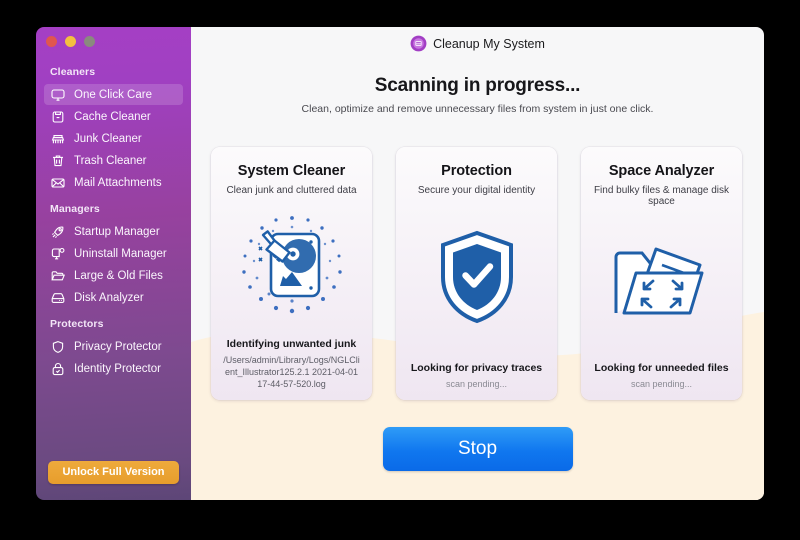 Image resolution: width=800 pixels, height=540 pixels. Describe the element at coordinates (291, 344) in the screenshot. I see `card-status: Identifying unwanted junk` at that location.